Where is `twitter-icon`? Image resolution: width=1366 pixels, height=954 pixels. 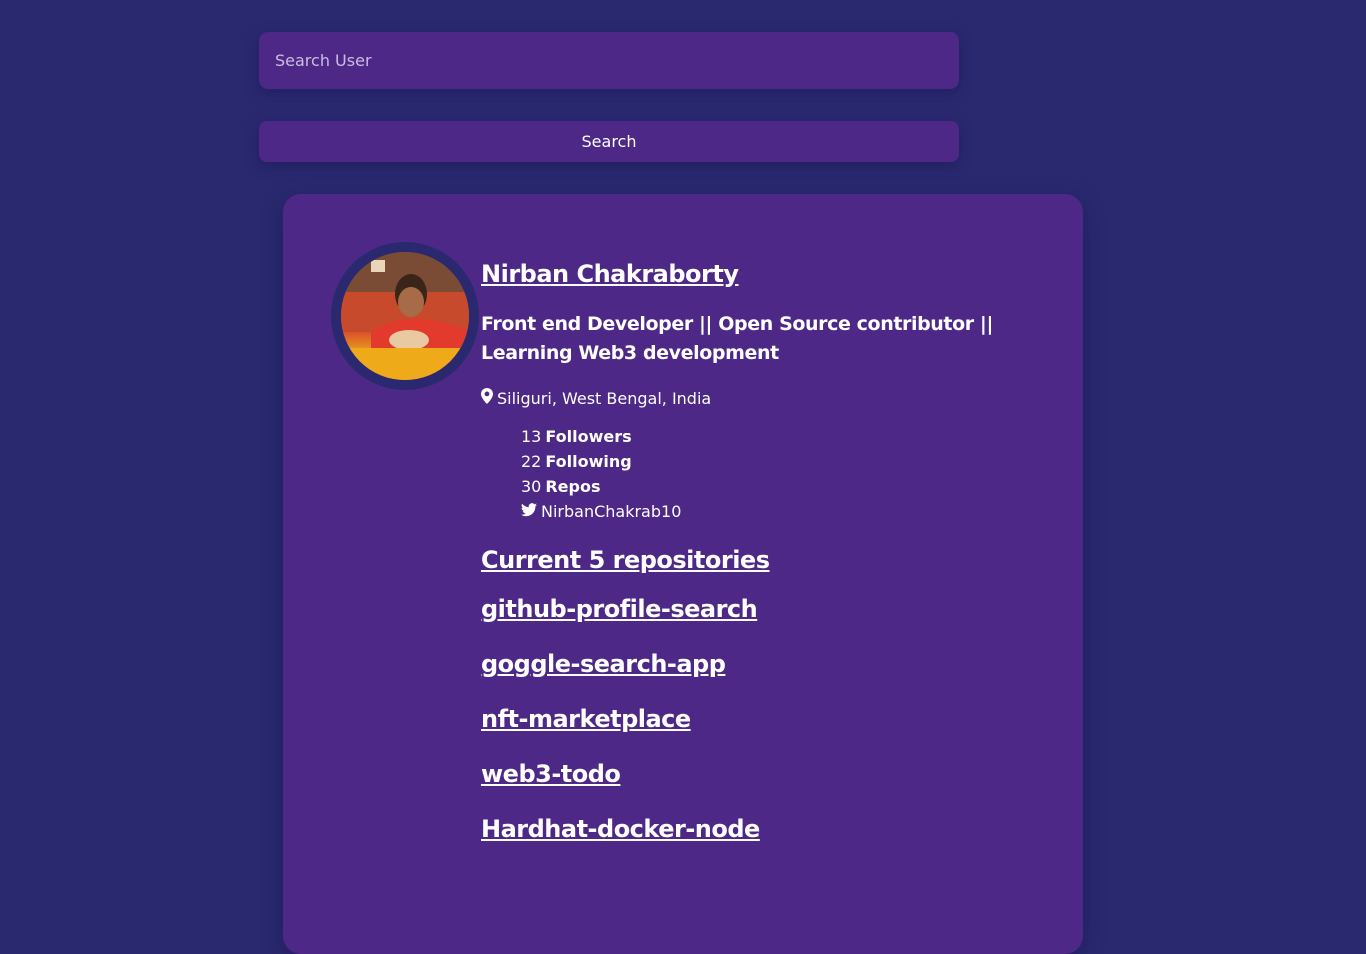 twitter-icon is located at coordinates (529, 511).